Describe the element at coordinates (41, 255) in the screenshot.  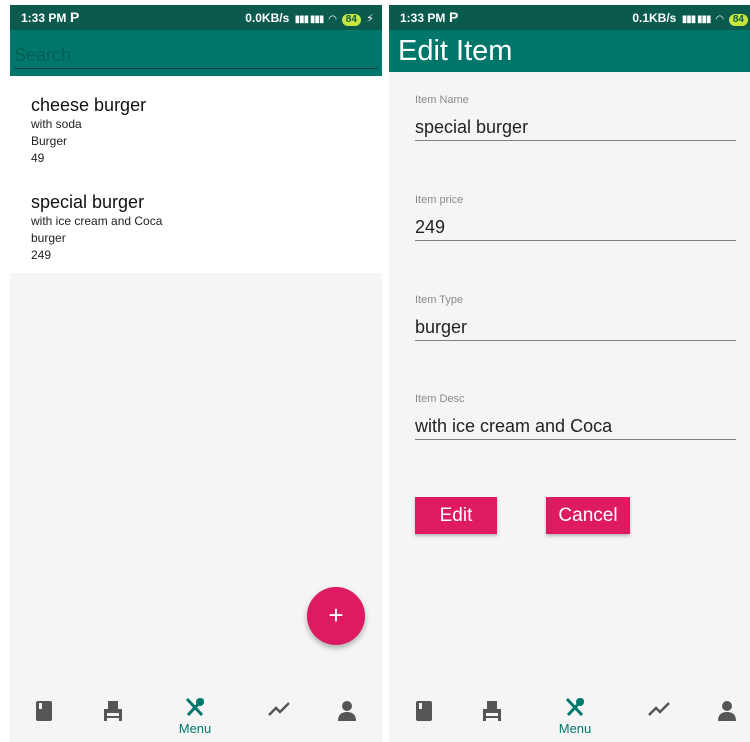
I see `item-price: 249` at that location.